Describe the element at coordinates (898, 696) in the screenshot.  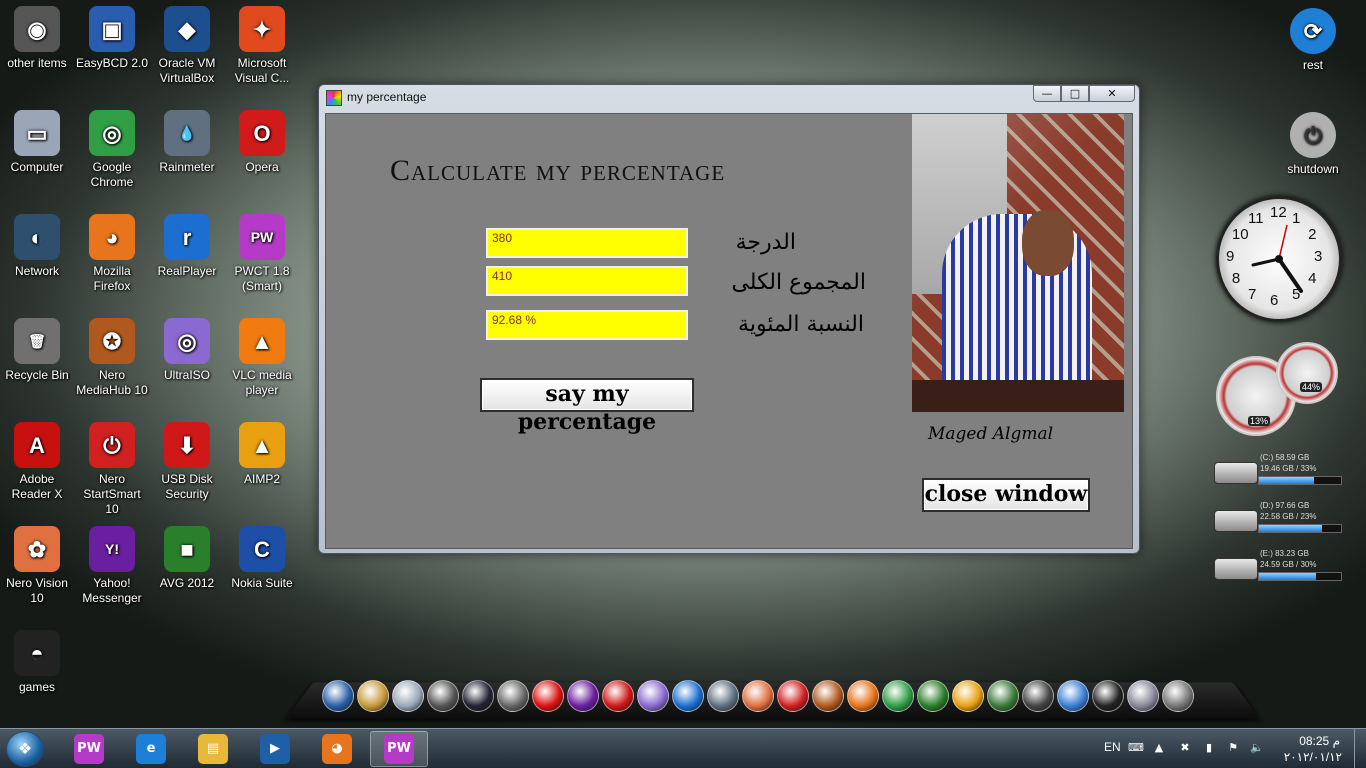
I see `chrome-icon` at that location.